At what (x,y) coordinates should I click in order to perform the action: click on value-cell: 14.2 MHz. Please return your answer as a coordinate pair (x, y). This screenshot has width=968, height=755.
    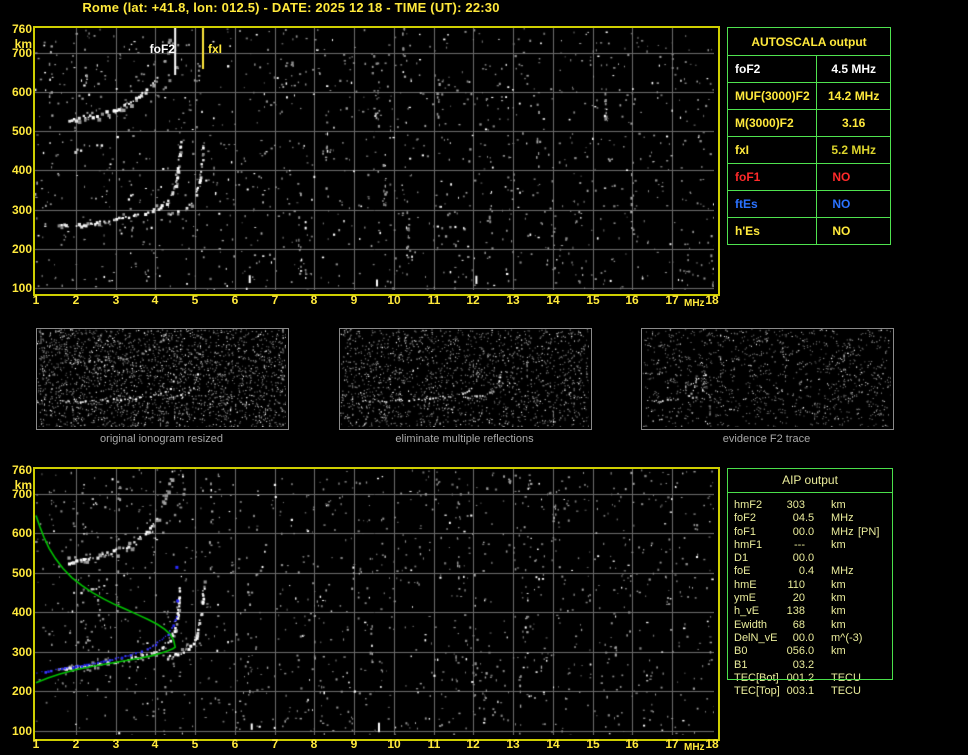
    Looking at the image, I should click on (853, 96).